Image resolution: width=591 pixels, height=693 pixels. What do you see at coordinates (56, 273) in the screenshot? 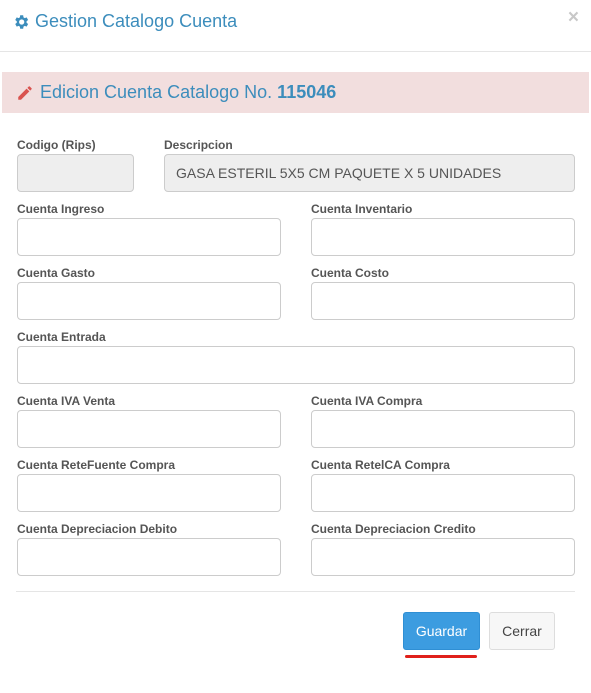
I see `cuenta-gasto-label: Cuenta Gasto` at bounding box center [56, 273].